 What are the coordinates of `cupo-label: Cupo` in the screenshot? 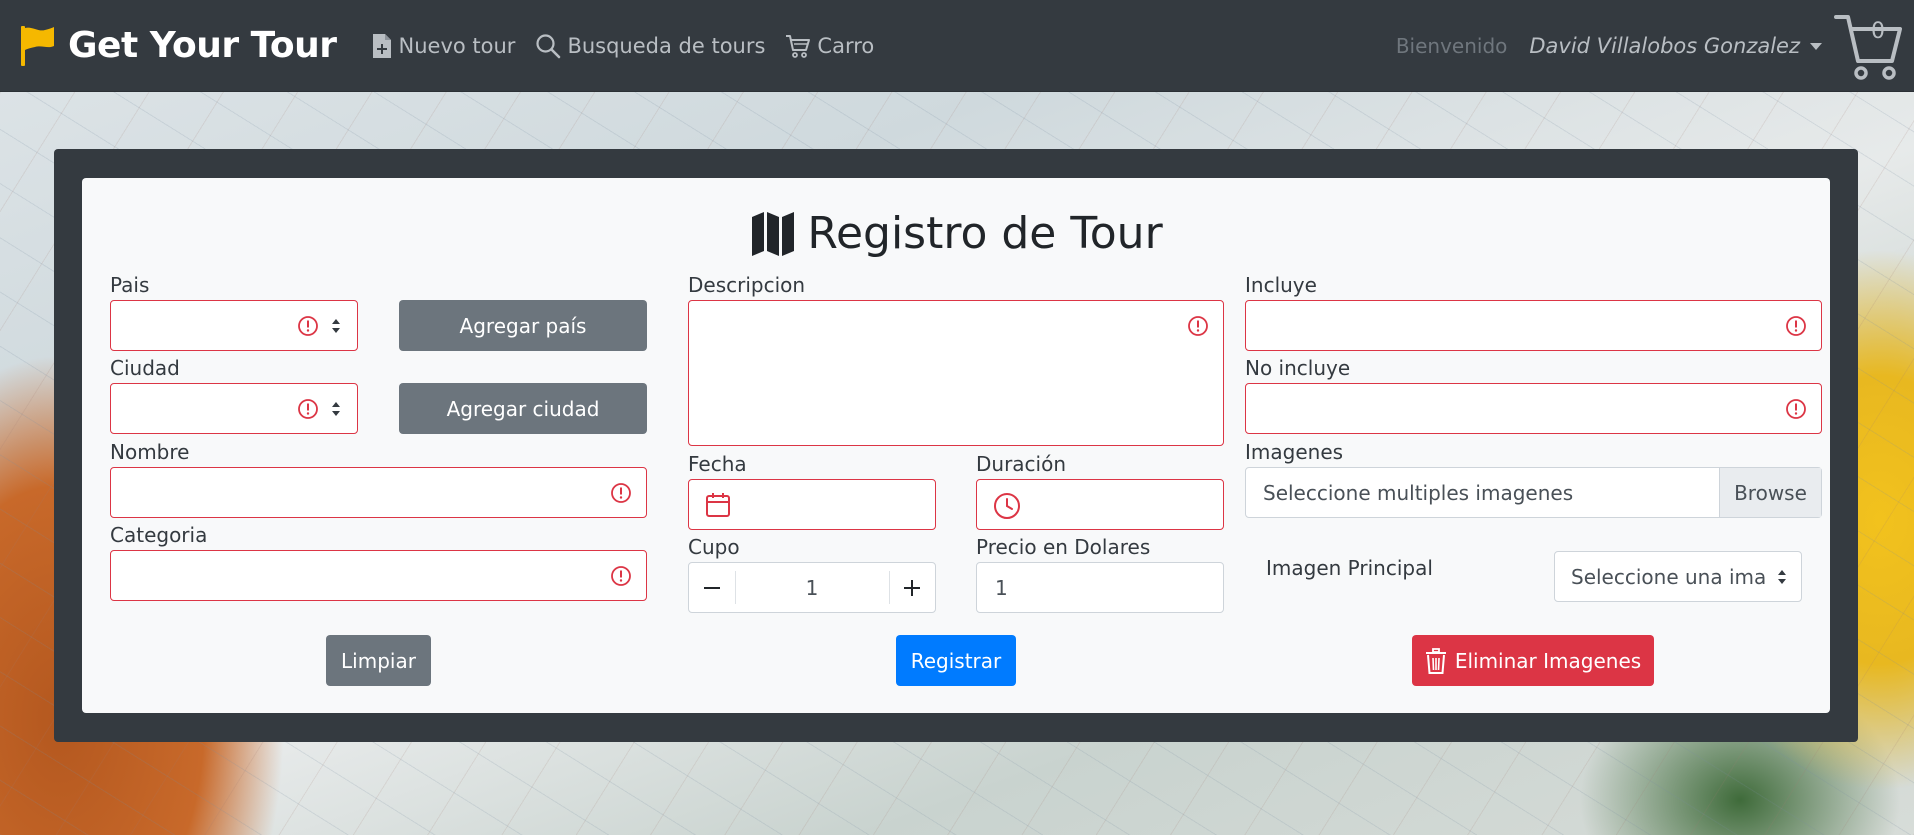 It's located at (714, 547).